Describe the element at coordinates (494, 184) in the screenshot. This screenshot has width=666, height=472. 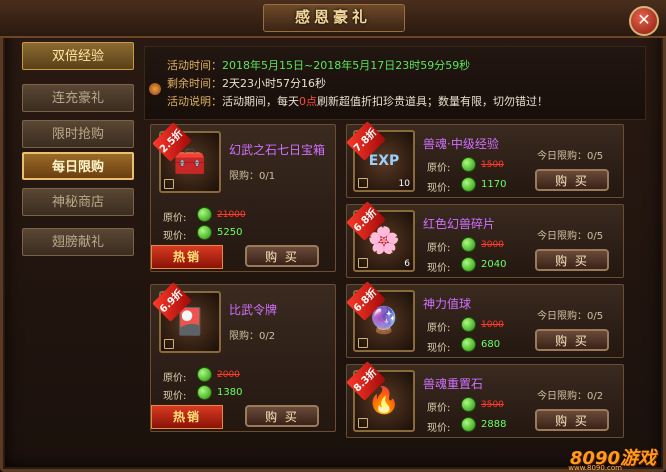
I see `current-price: 1170` at that location.